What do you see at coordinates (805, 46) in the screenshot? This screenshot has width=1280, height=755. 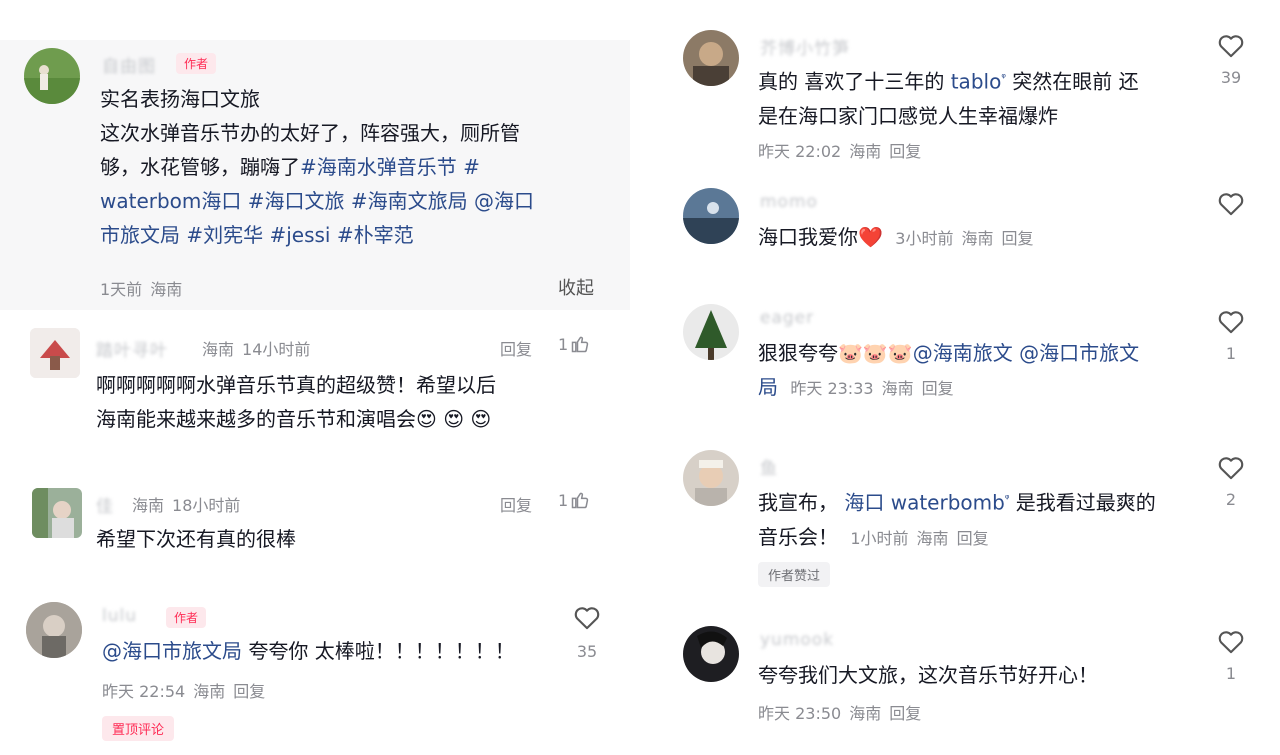 I see `username: 芥博小竹笋` at bounding box center [805, 46].